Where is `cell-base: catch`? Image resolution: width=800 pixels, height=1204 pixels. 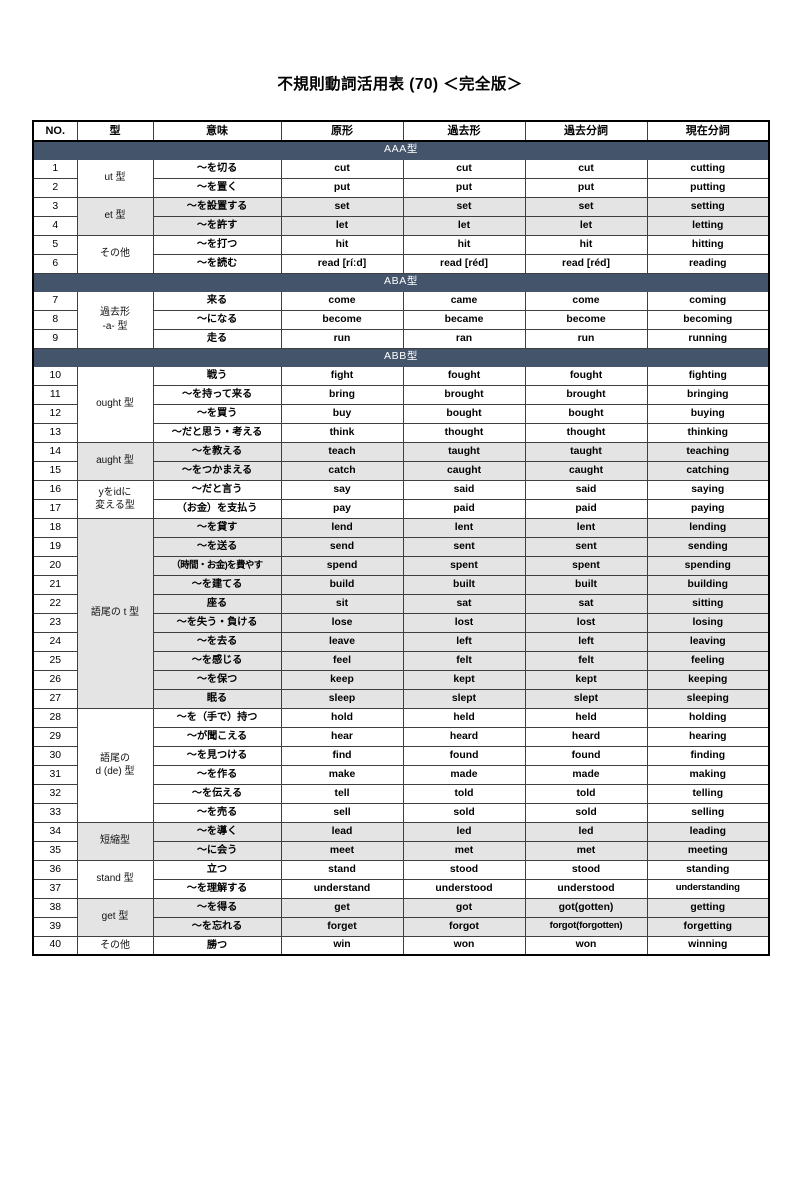
cell-base: catch is located at coordinates (342, 470).